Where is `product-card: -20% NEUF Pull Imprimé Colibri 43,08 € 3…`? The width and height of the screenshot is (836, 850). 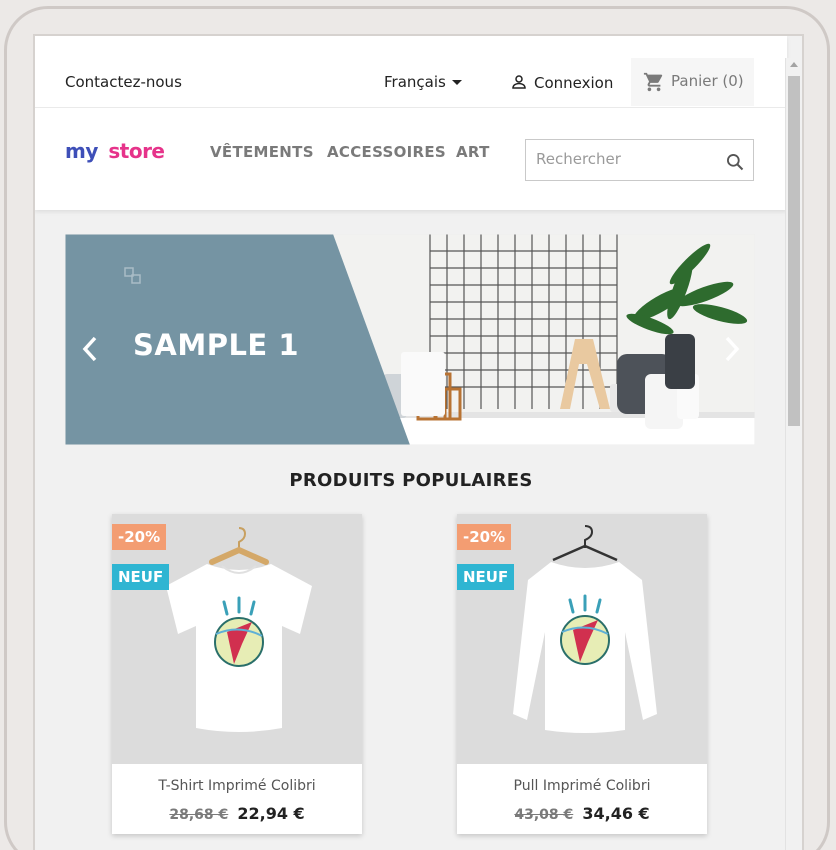
product-card: -20% NEUF Pull Imprimé Colibri 43,08 € 3… is located at coordinates (582, 674).